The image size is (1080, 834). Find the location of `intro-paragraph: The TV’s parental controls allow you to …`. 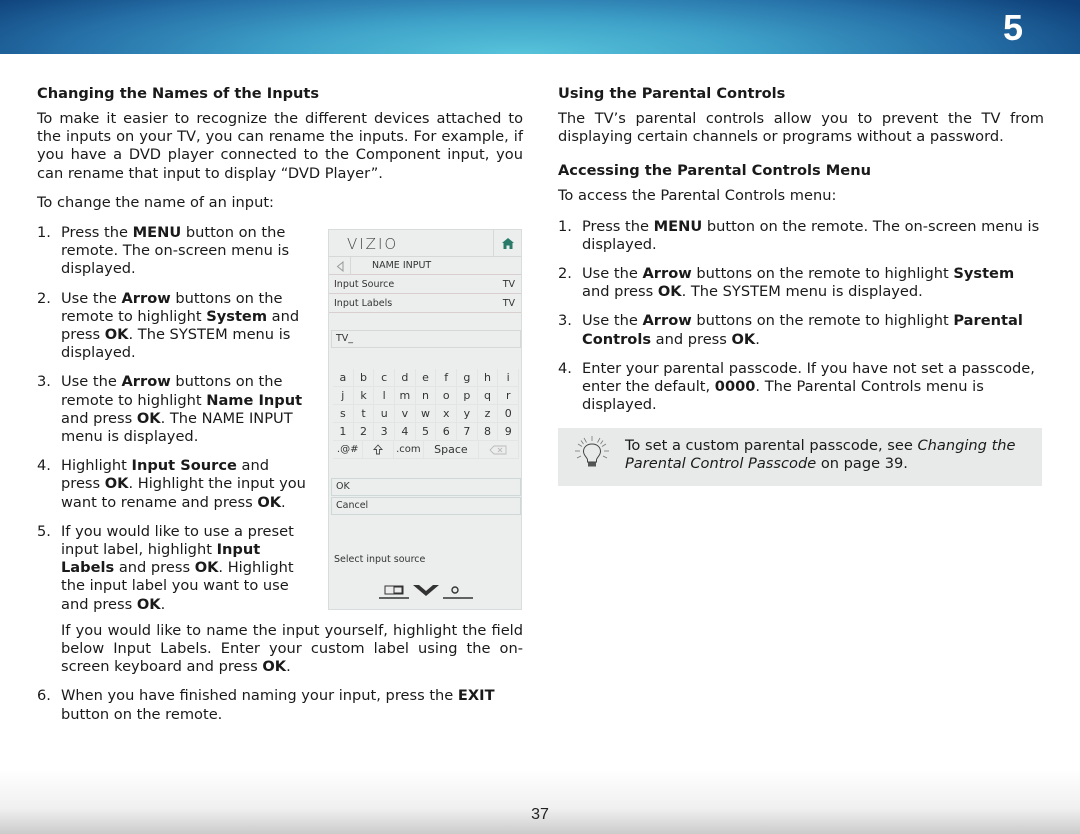

intro-paragraph: The TV’s parental controls allow you to … is located at coordinates (801, 128).